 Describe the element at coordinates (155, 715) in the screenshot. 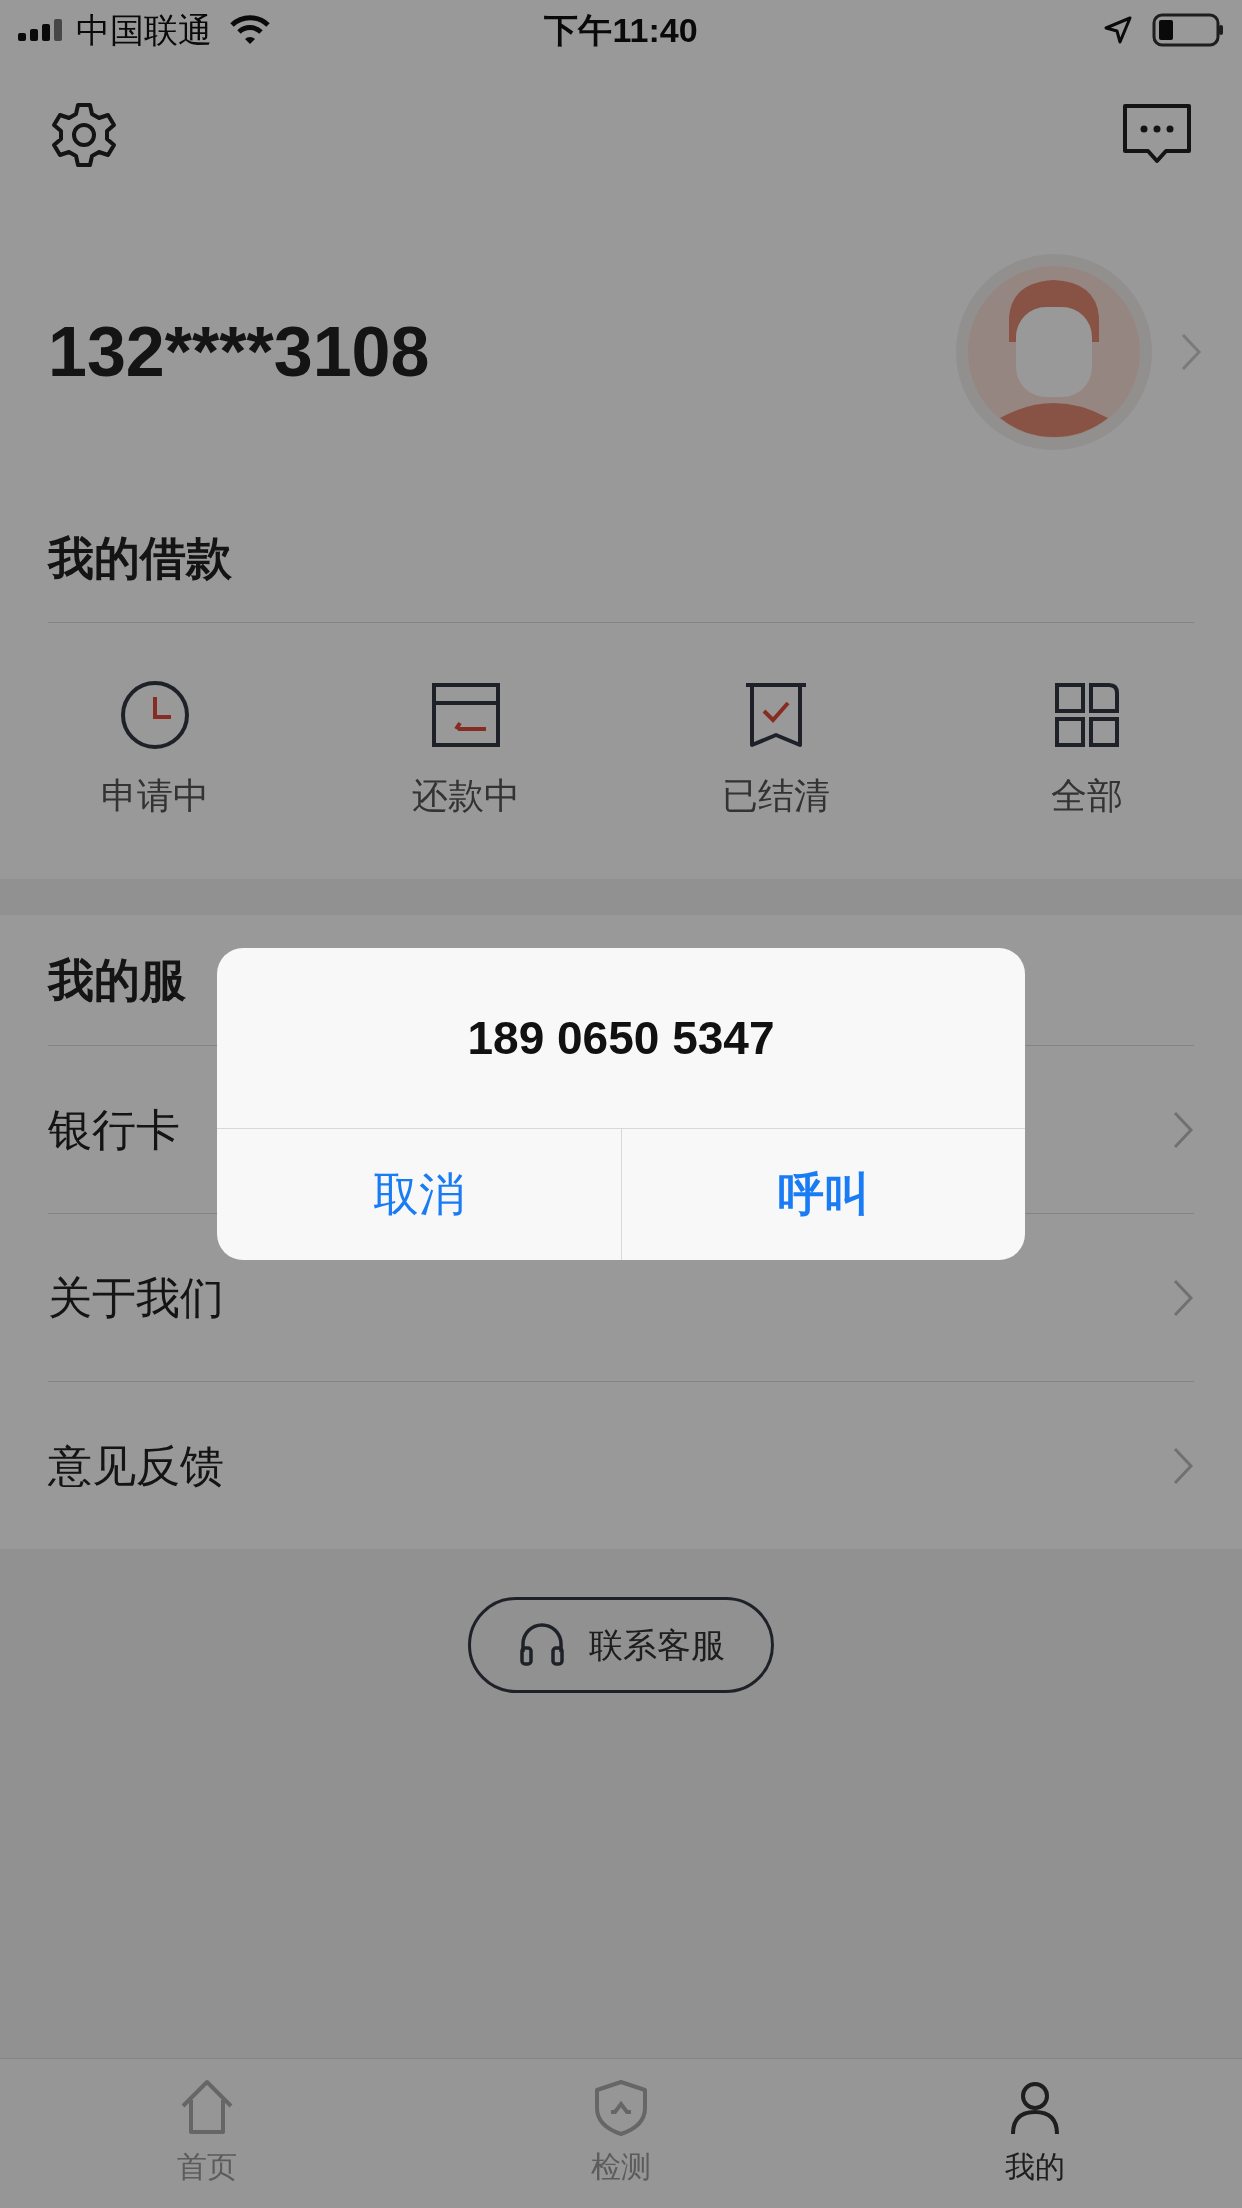

I see `clock-icon` at that location.